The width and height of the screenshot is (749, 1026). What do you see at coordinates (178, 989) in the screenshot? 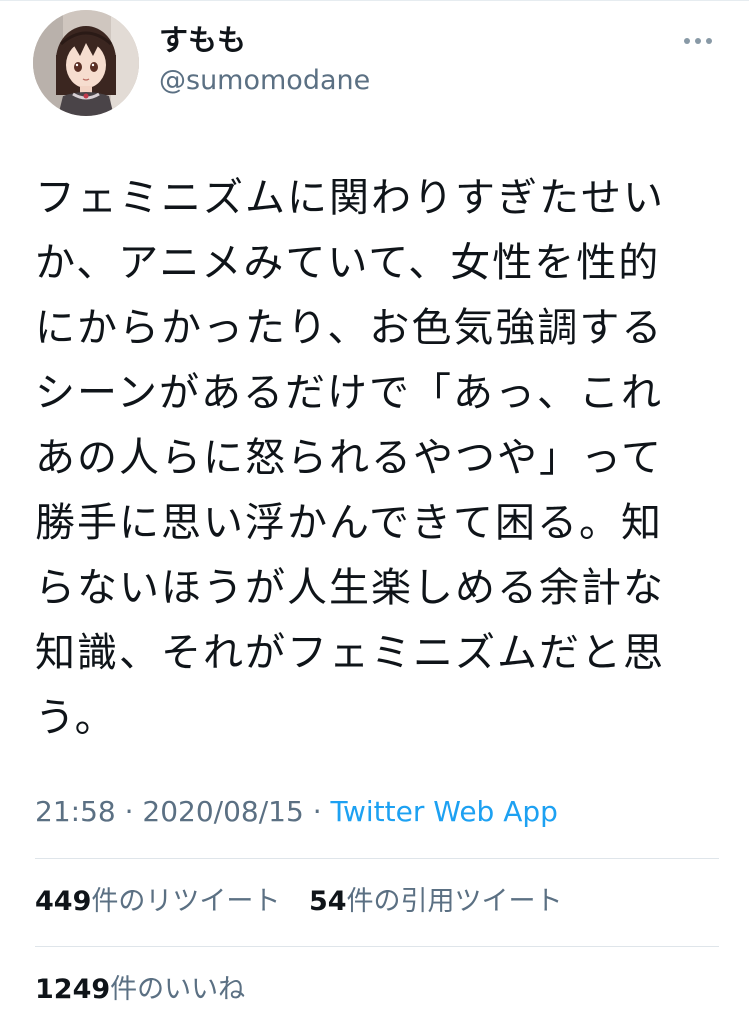
I see `likes-label: 件のいいね` at bounding box center [178, 989].